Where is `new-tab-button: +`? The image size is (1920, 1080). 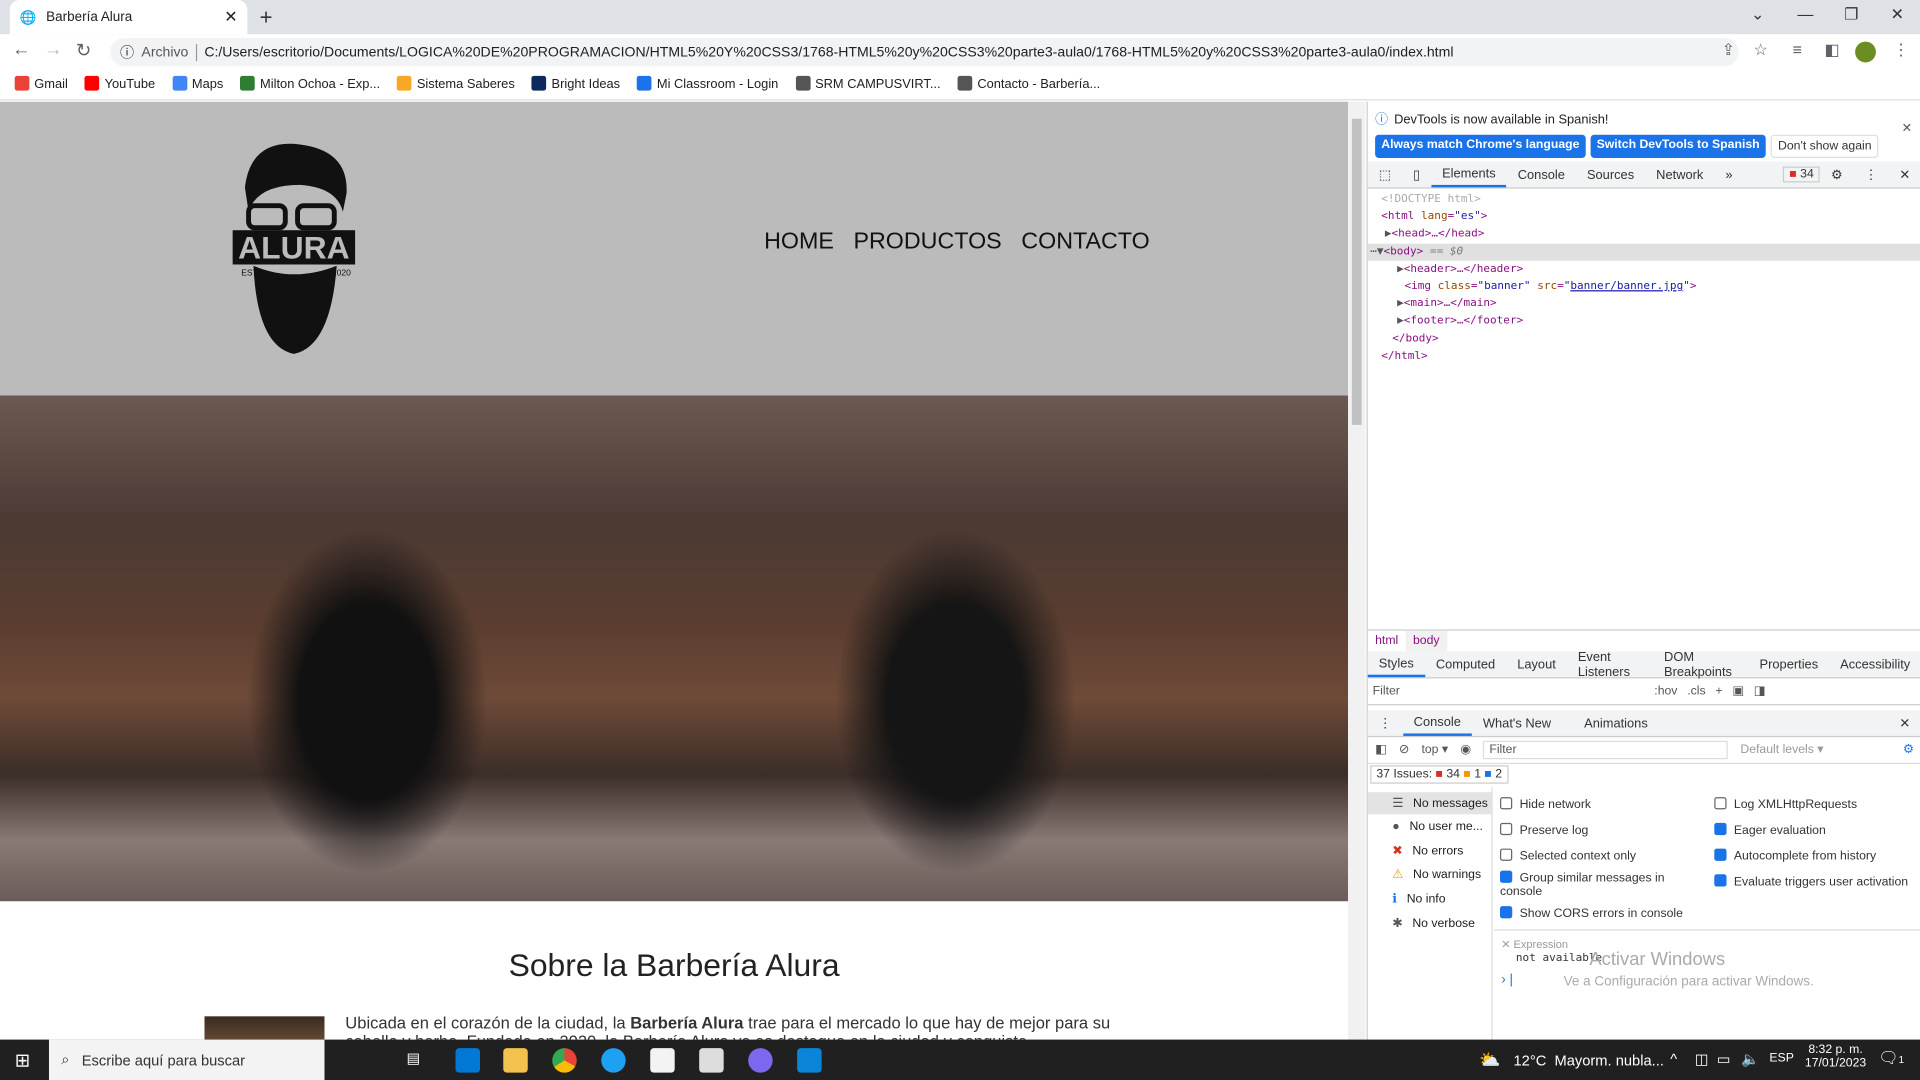
new-tab-button: + is located at coordinates (266, 18).